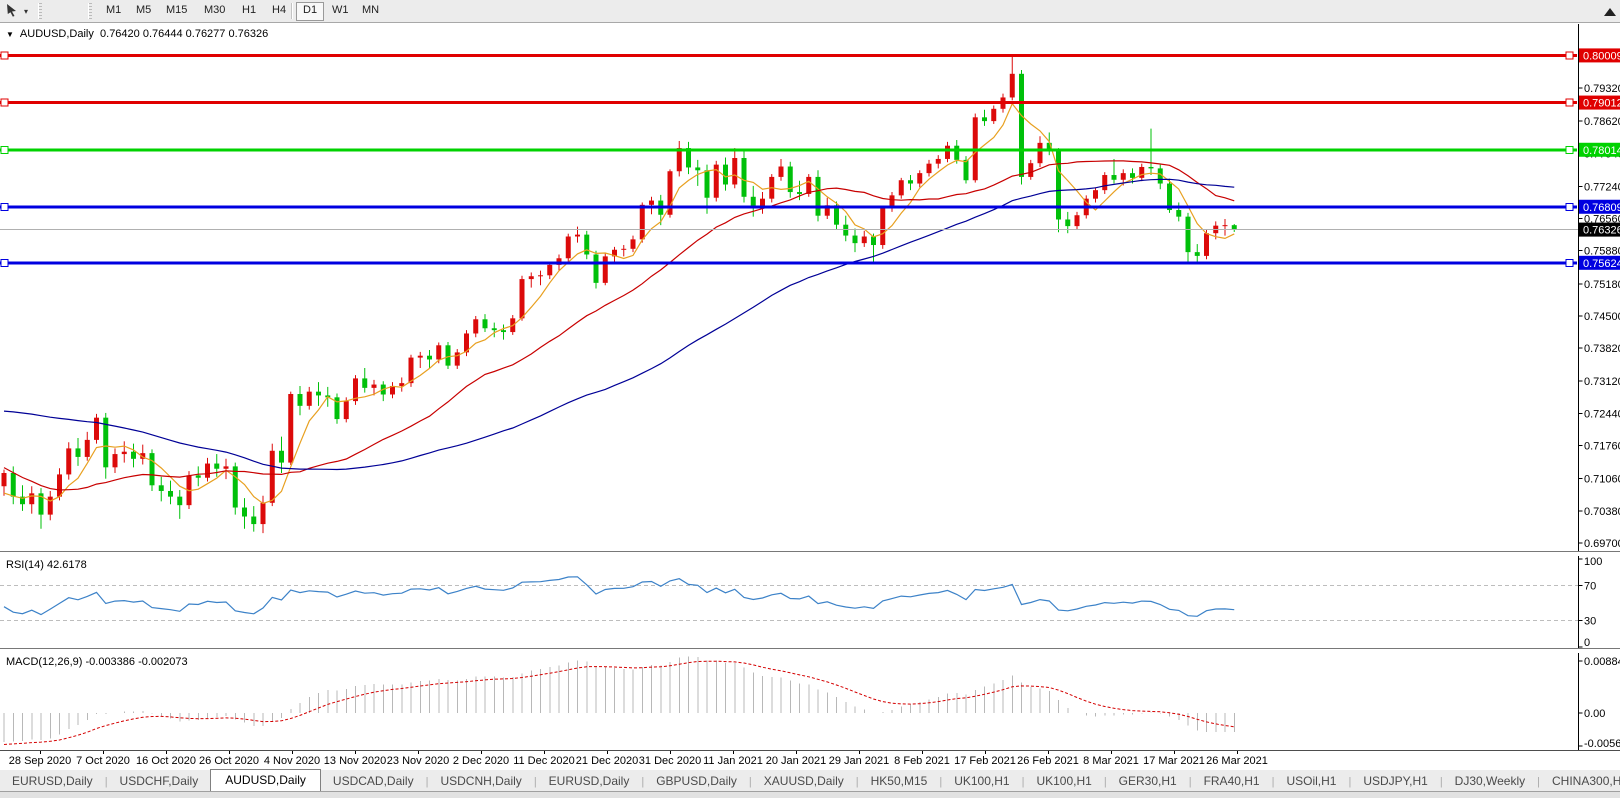 This screenshot has height=798, width=1620. I want to click on macd-label: MACD(12,26,9) -0.003386 -0.002073, so click(97, 662).